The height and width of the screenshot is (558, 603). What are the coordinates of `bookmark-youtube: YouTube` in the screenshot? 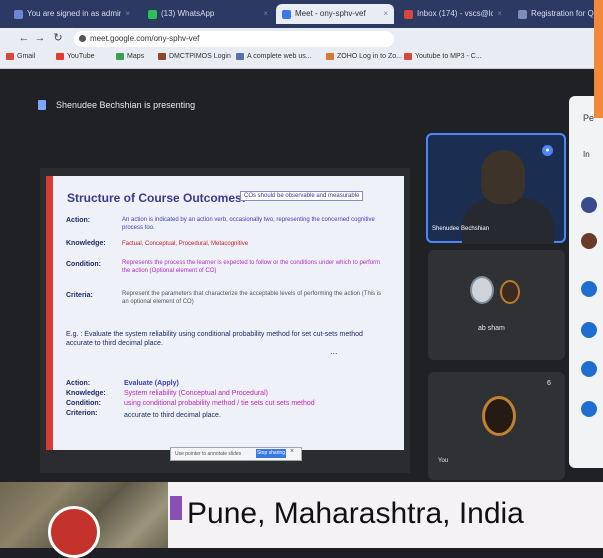 It's located at (75, 56).